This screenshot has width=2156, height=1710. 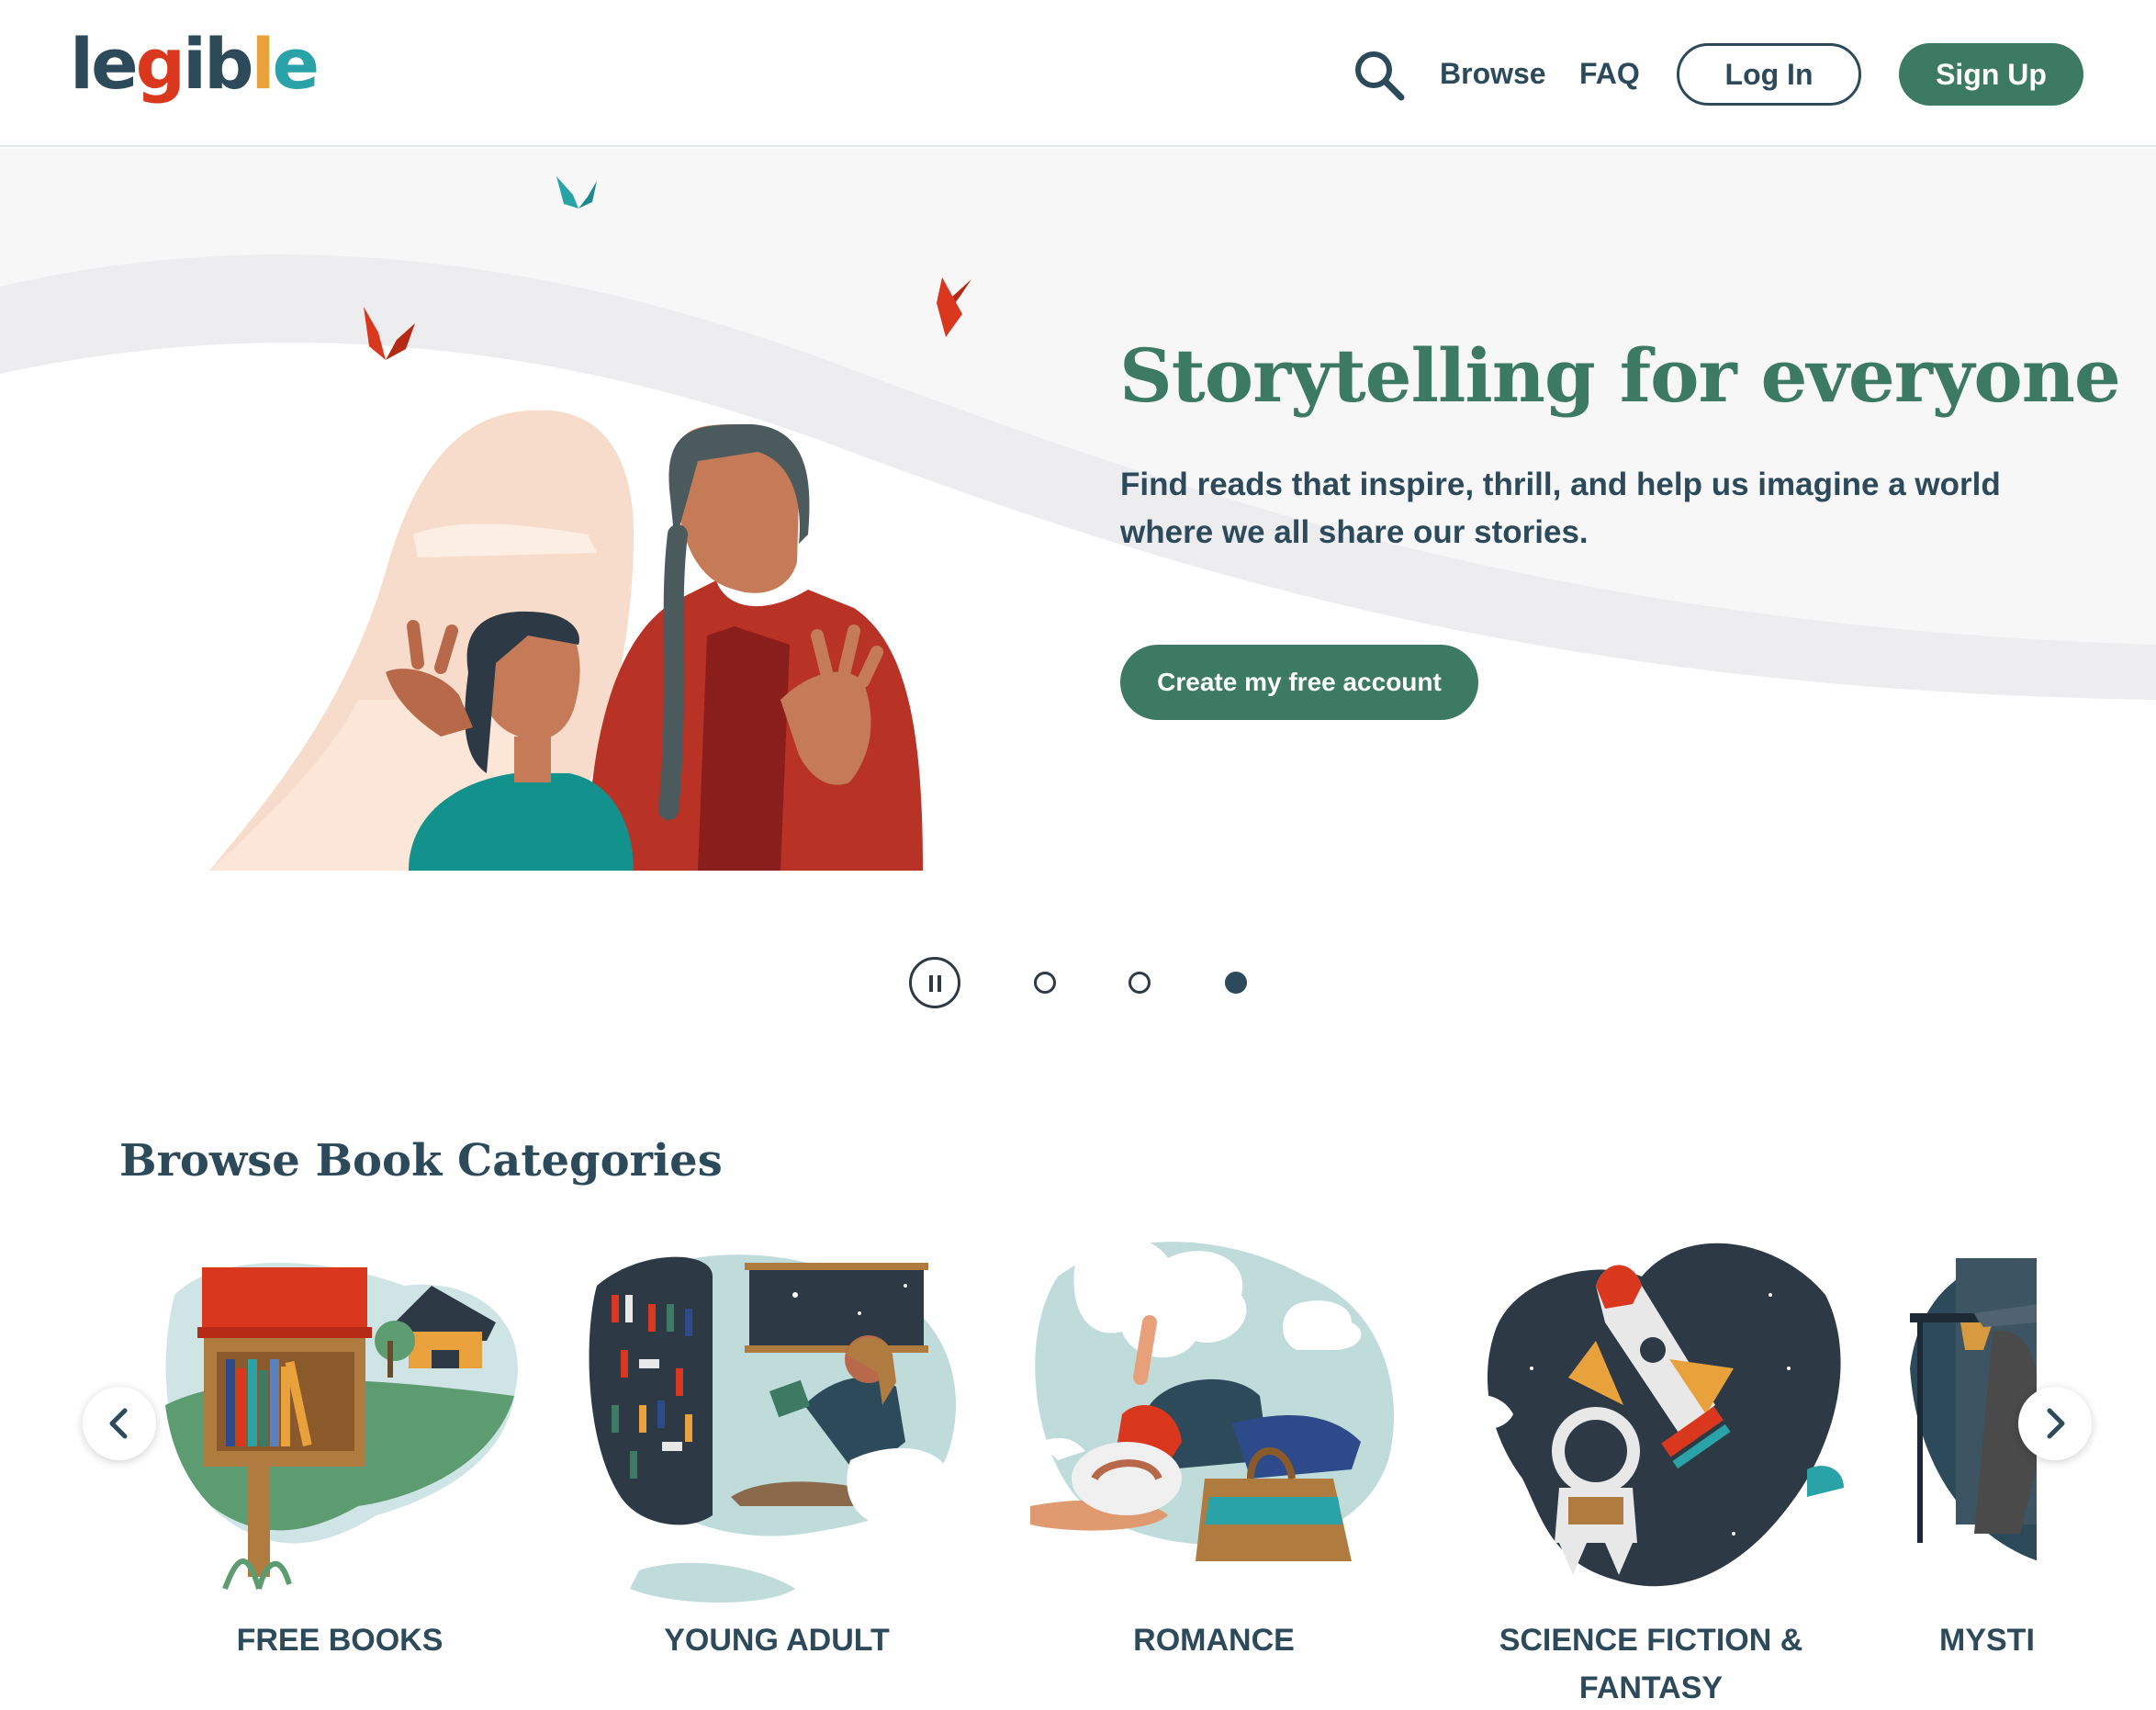 What do you see at coordinates (1493, 74) in the screenshot?
I see `nav-browse-link: Browse` at bounding box center [1493, 74].